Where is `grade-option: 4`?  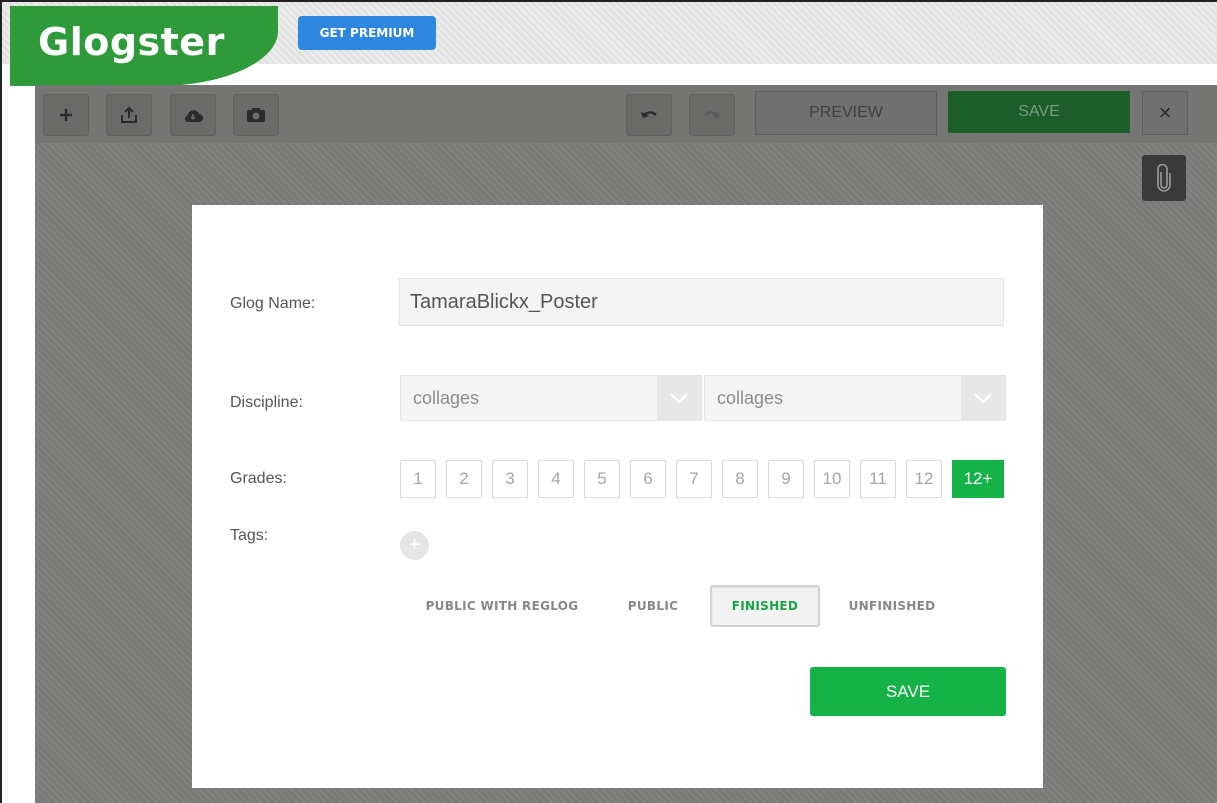 grade-option: 4 is located at coordinates (556, 479).